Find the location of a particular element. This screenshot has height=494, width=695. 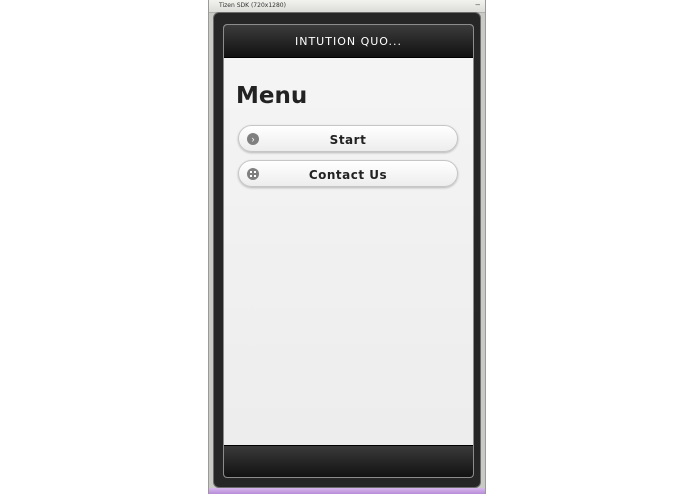

start-button-label: Start is located at coordinates (348, 140).